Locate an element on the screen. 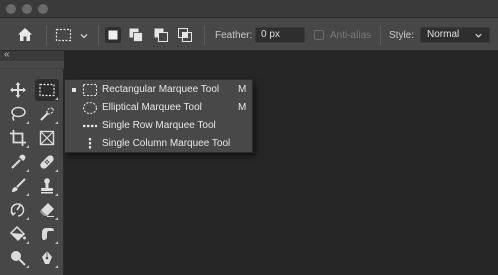 Image resolution: width=498 pixels, height=275 pixels. eraser-tool is located at coordinates (47, 210).